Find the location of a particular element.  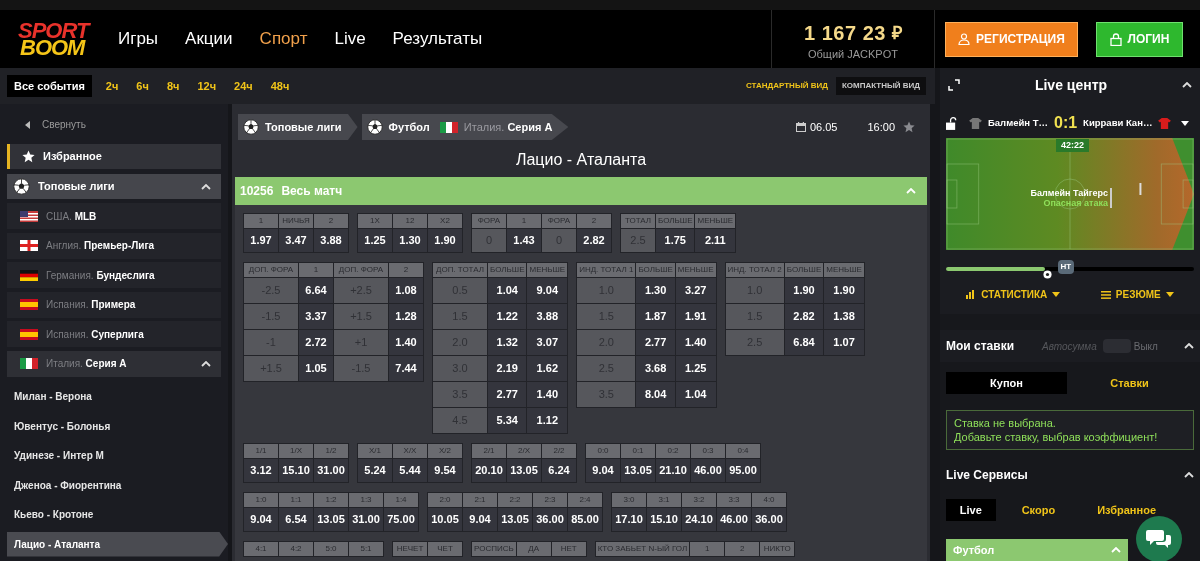

odds-cell: 1.91 is located at coordinates (695, 316).